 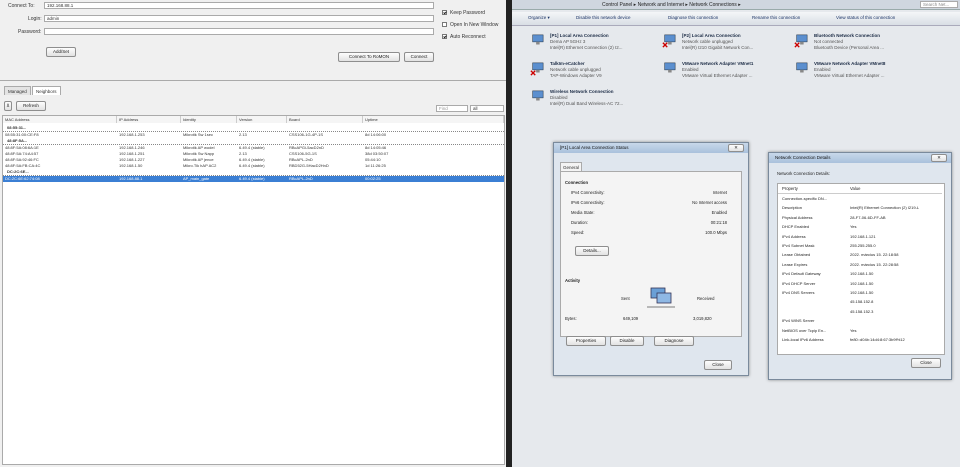 I want to click on status-key: Media State:, so click(x=583, y=212).